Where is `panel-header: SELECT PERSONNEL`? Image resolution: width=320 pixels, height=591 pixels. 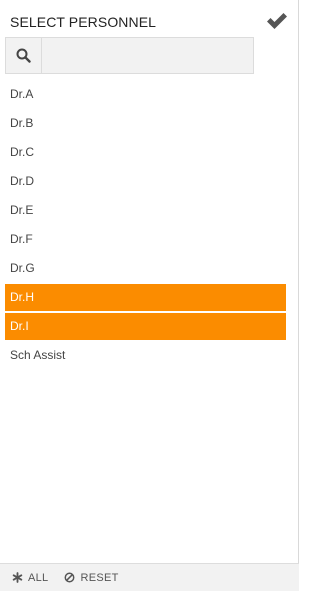
panel-header: SELECT PERSONNEL is located at coordinates (149, 20).